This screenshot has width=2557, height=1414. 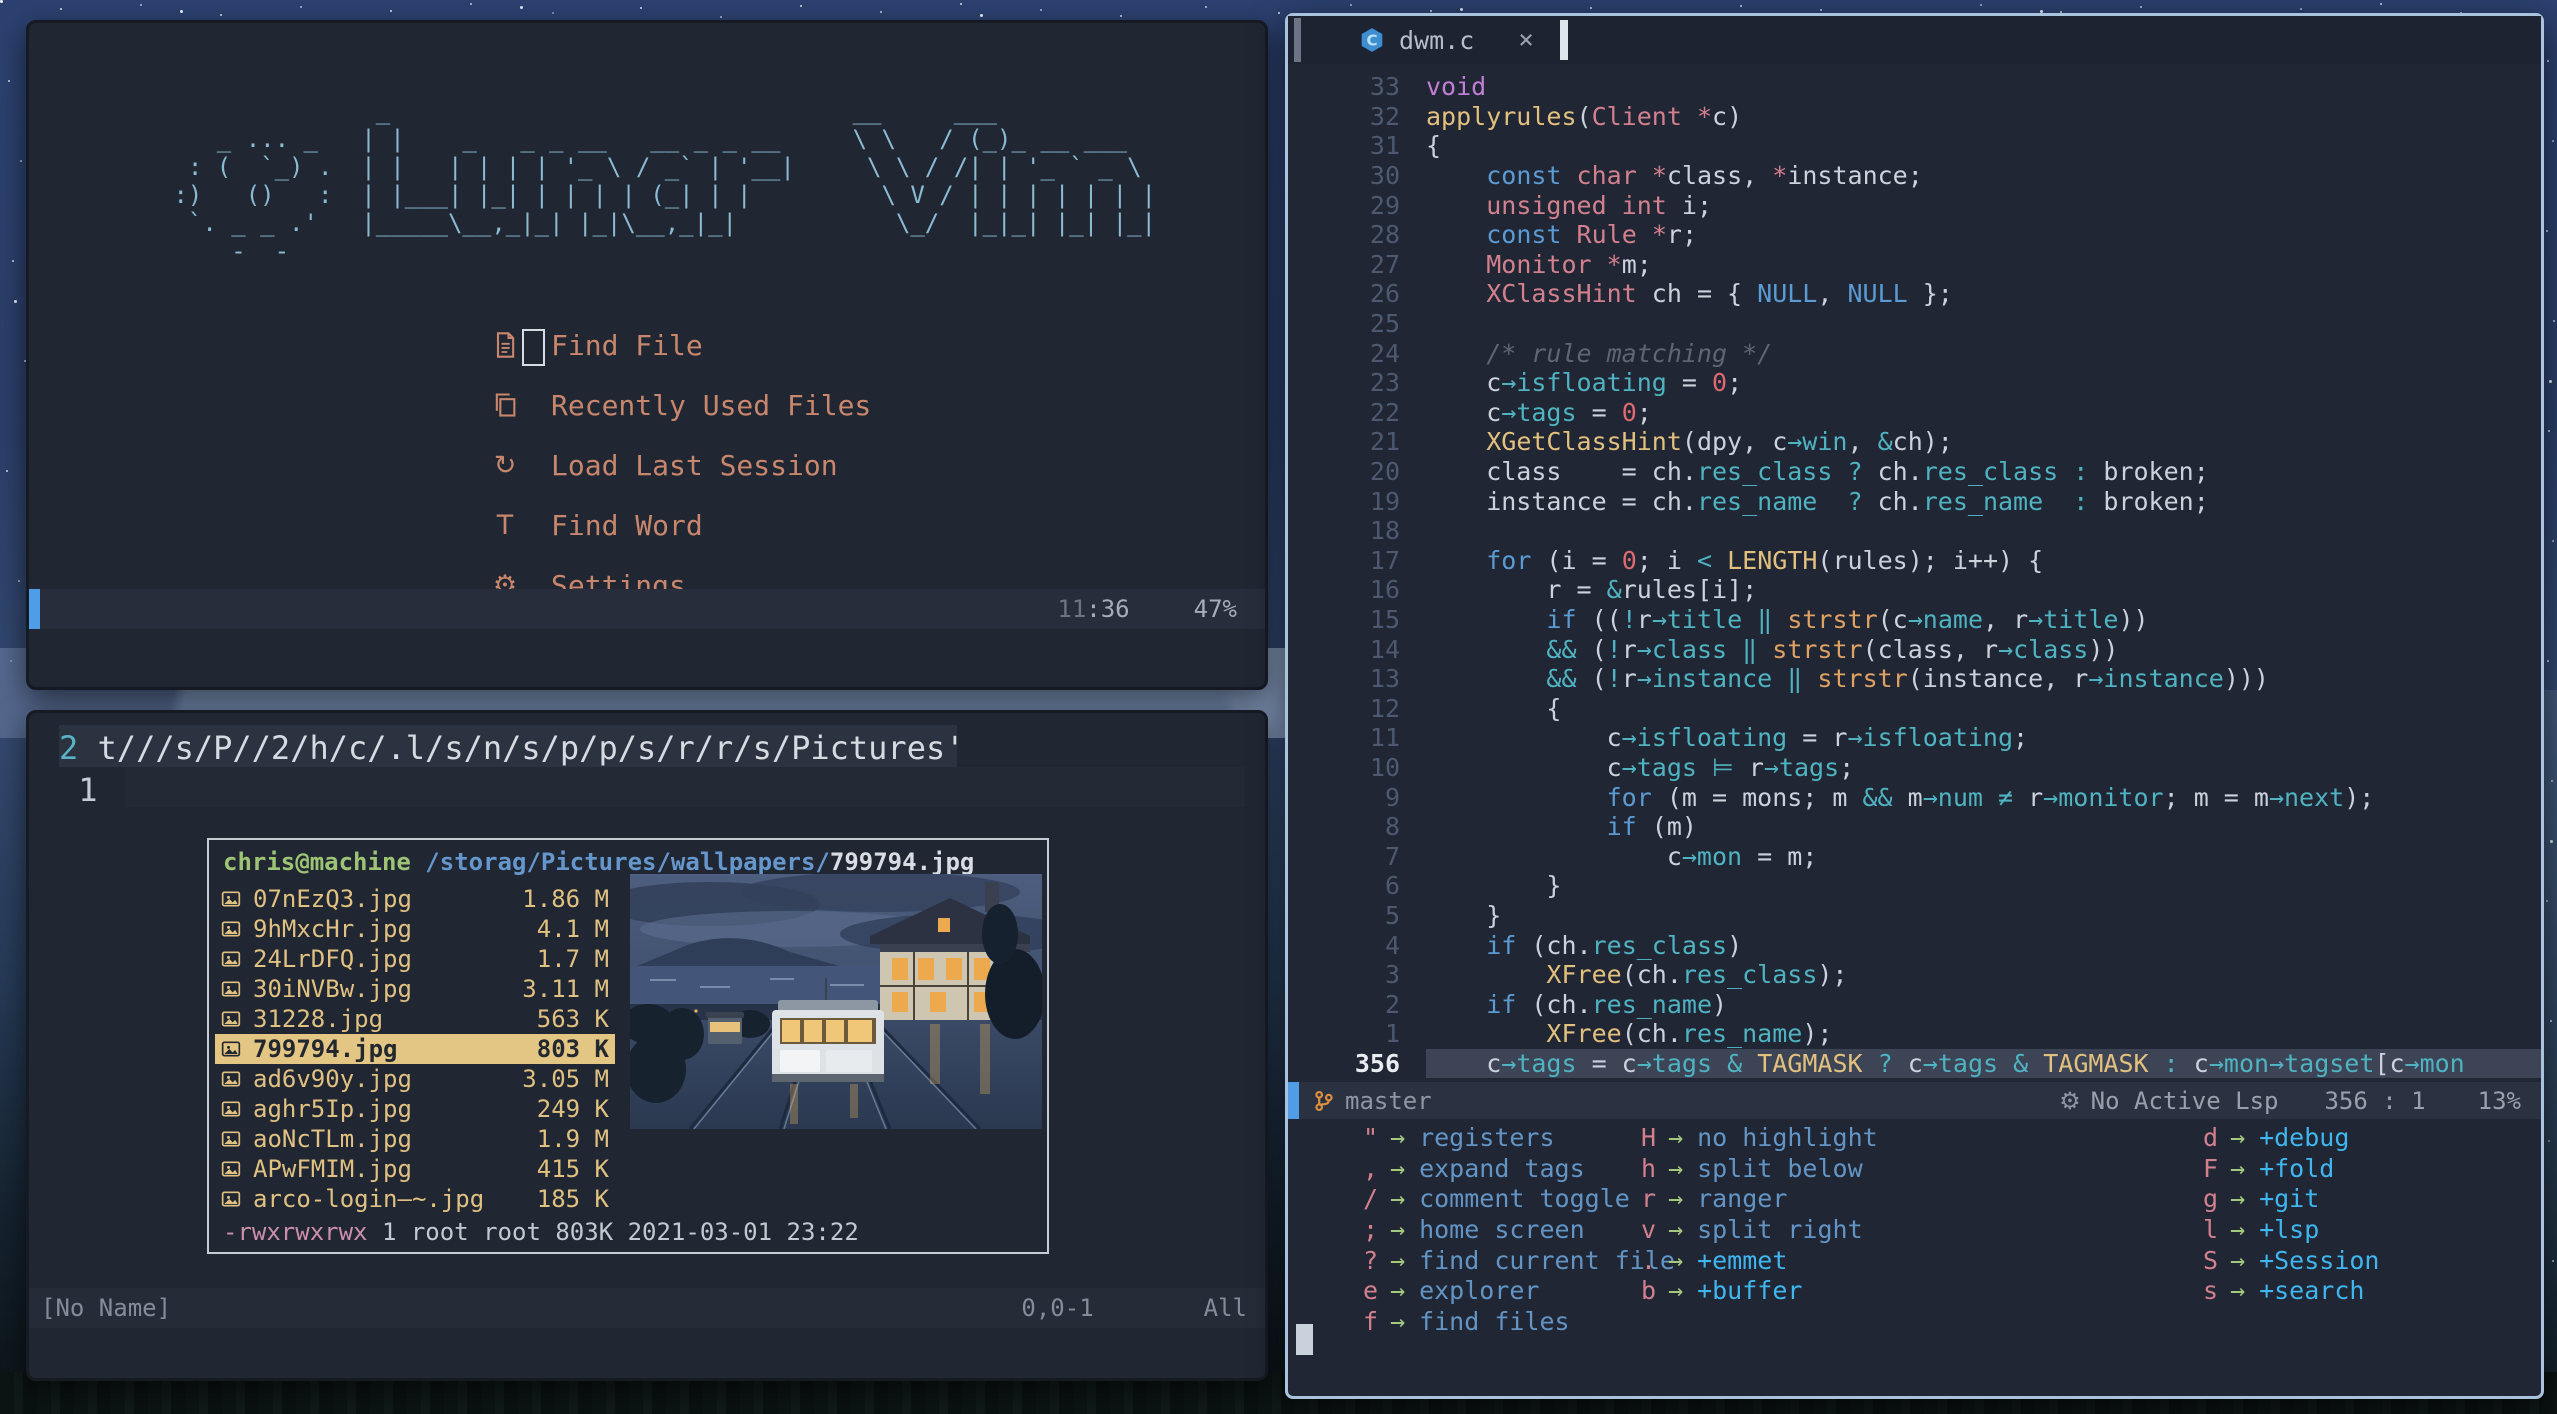 What do you see at coordinates (572, 1019) in the screenshot?
I see `file-size: 563 K` at bounding box center [572, 1019].